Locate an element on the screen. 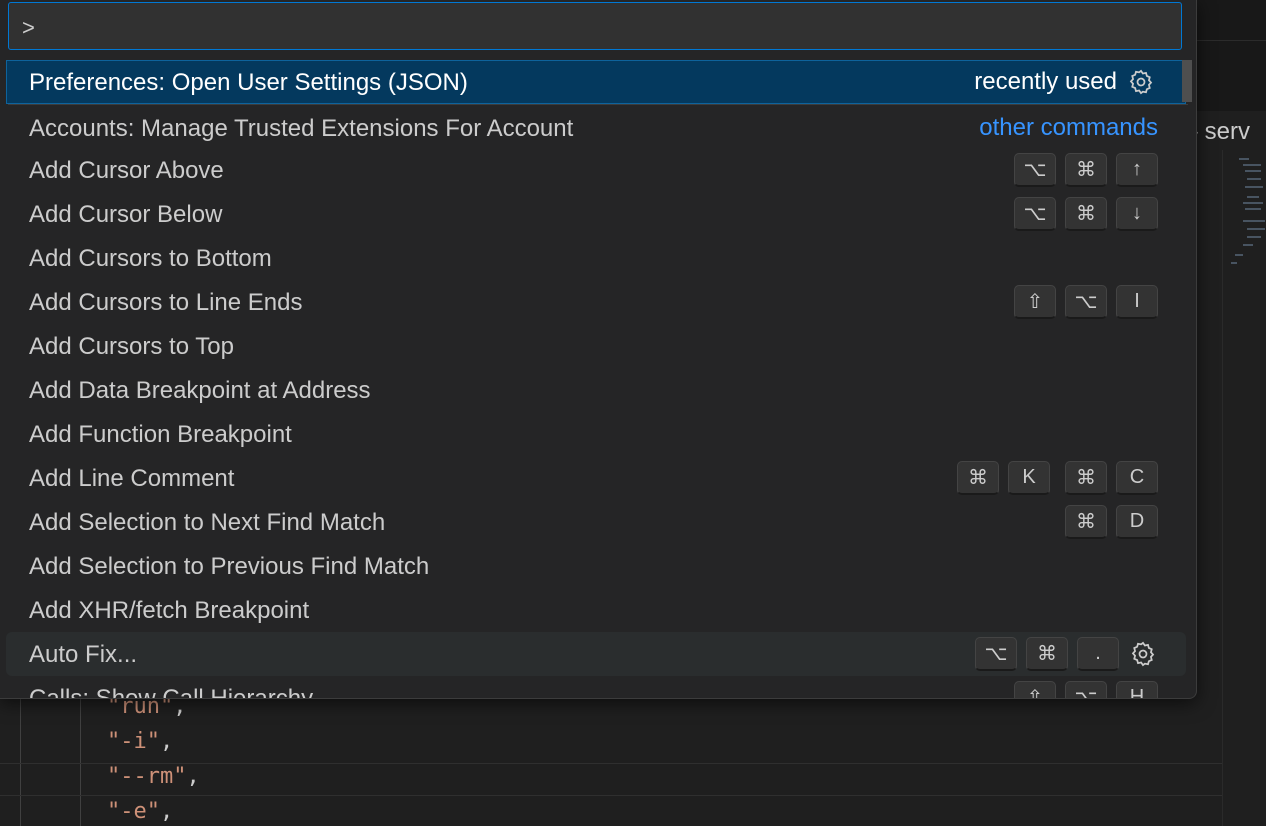 The height and width of the screenshot is (826, 1266). command-label: Add Cursors to Bottom is located at coordinates (150, 258).